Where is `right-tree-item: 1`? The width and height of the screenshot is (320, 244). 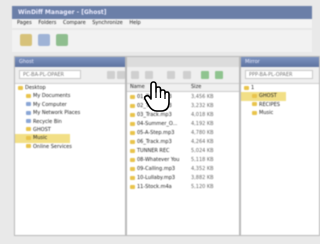
right-tree-item: 1 is located at coordinates (280, 88).